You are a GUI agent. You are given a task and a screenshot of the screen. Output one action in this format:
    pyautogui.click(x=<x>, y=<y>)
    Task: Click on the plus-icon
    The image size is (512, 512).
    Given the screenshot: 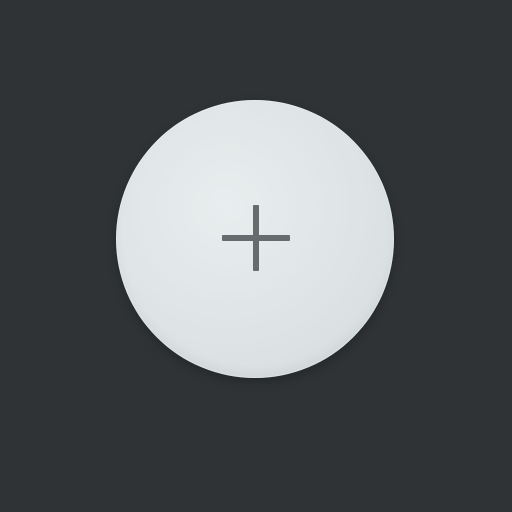 What is the action you would take?
    pyautogui.click(x=256, y=238)
    